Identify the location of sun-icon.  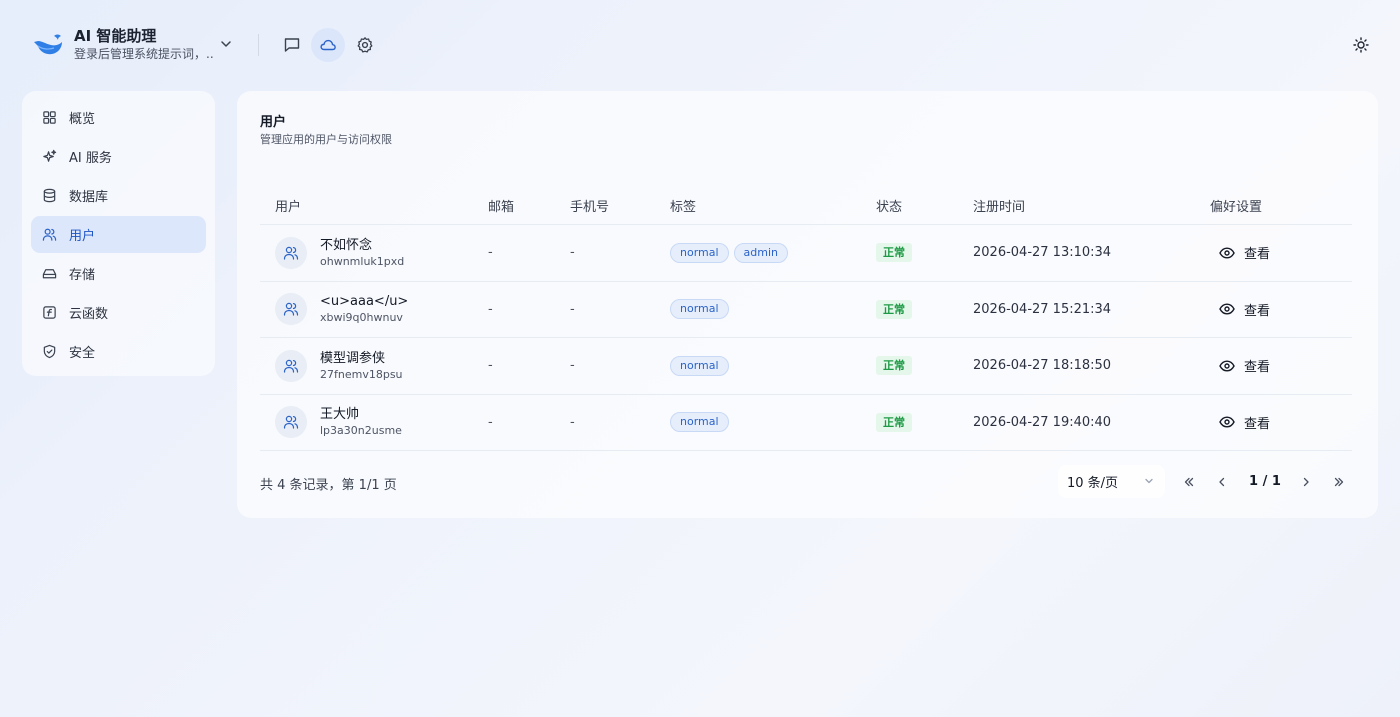
(1361, 45).